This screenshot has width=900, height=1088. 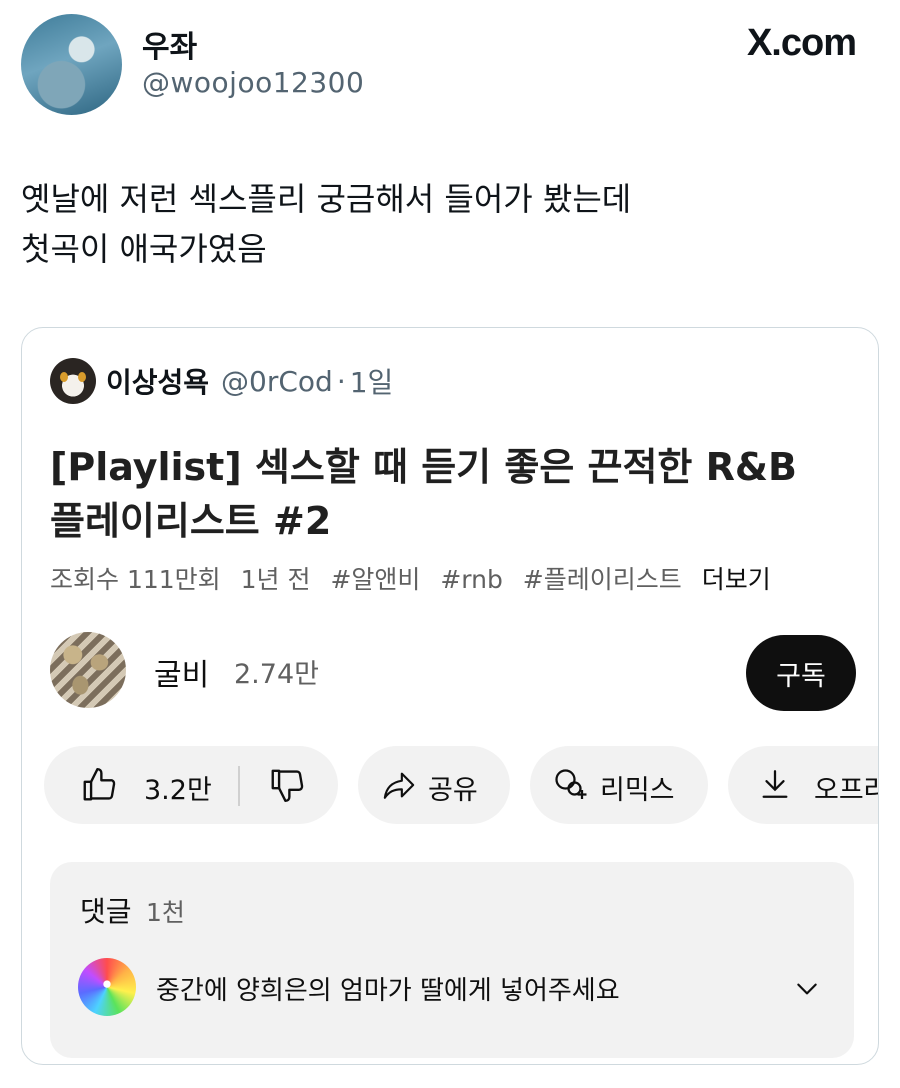 I want to click on remix-button: 리믹스, so click(x=619, y=785).